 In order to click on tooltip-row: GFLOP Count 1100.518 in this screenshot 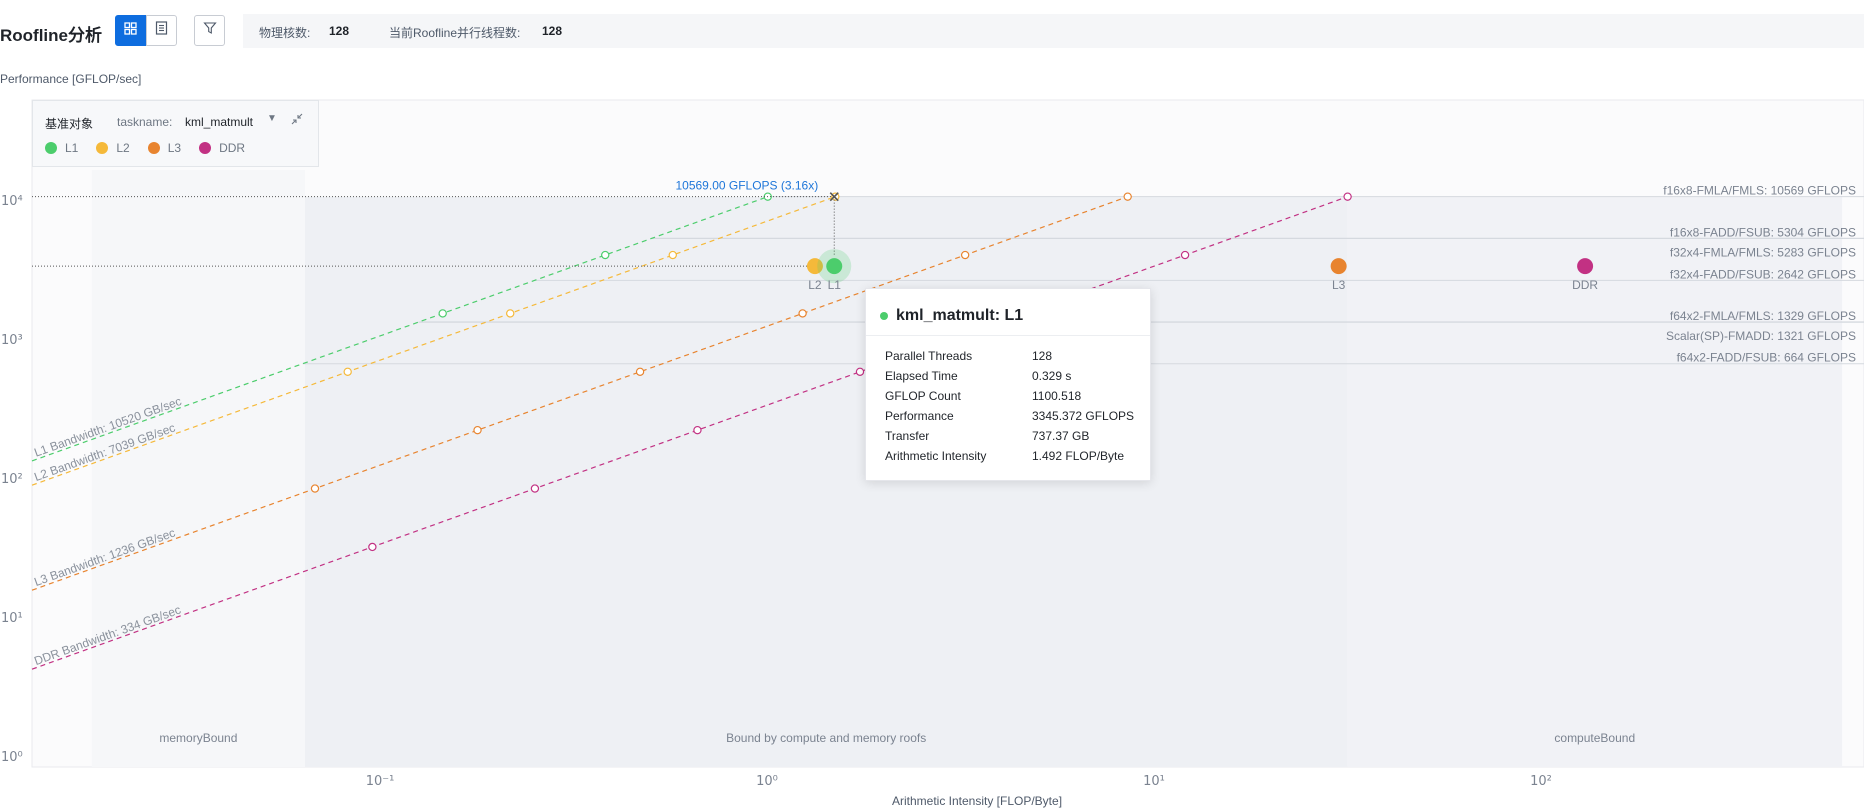, I will do `click(1015, 399)`.